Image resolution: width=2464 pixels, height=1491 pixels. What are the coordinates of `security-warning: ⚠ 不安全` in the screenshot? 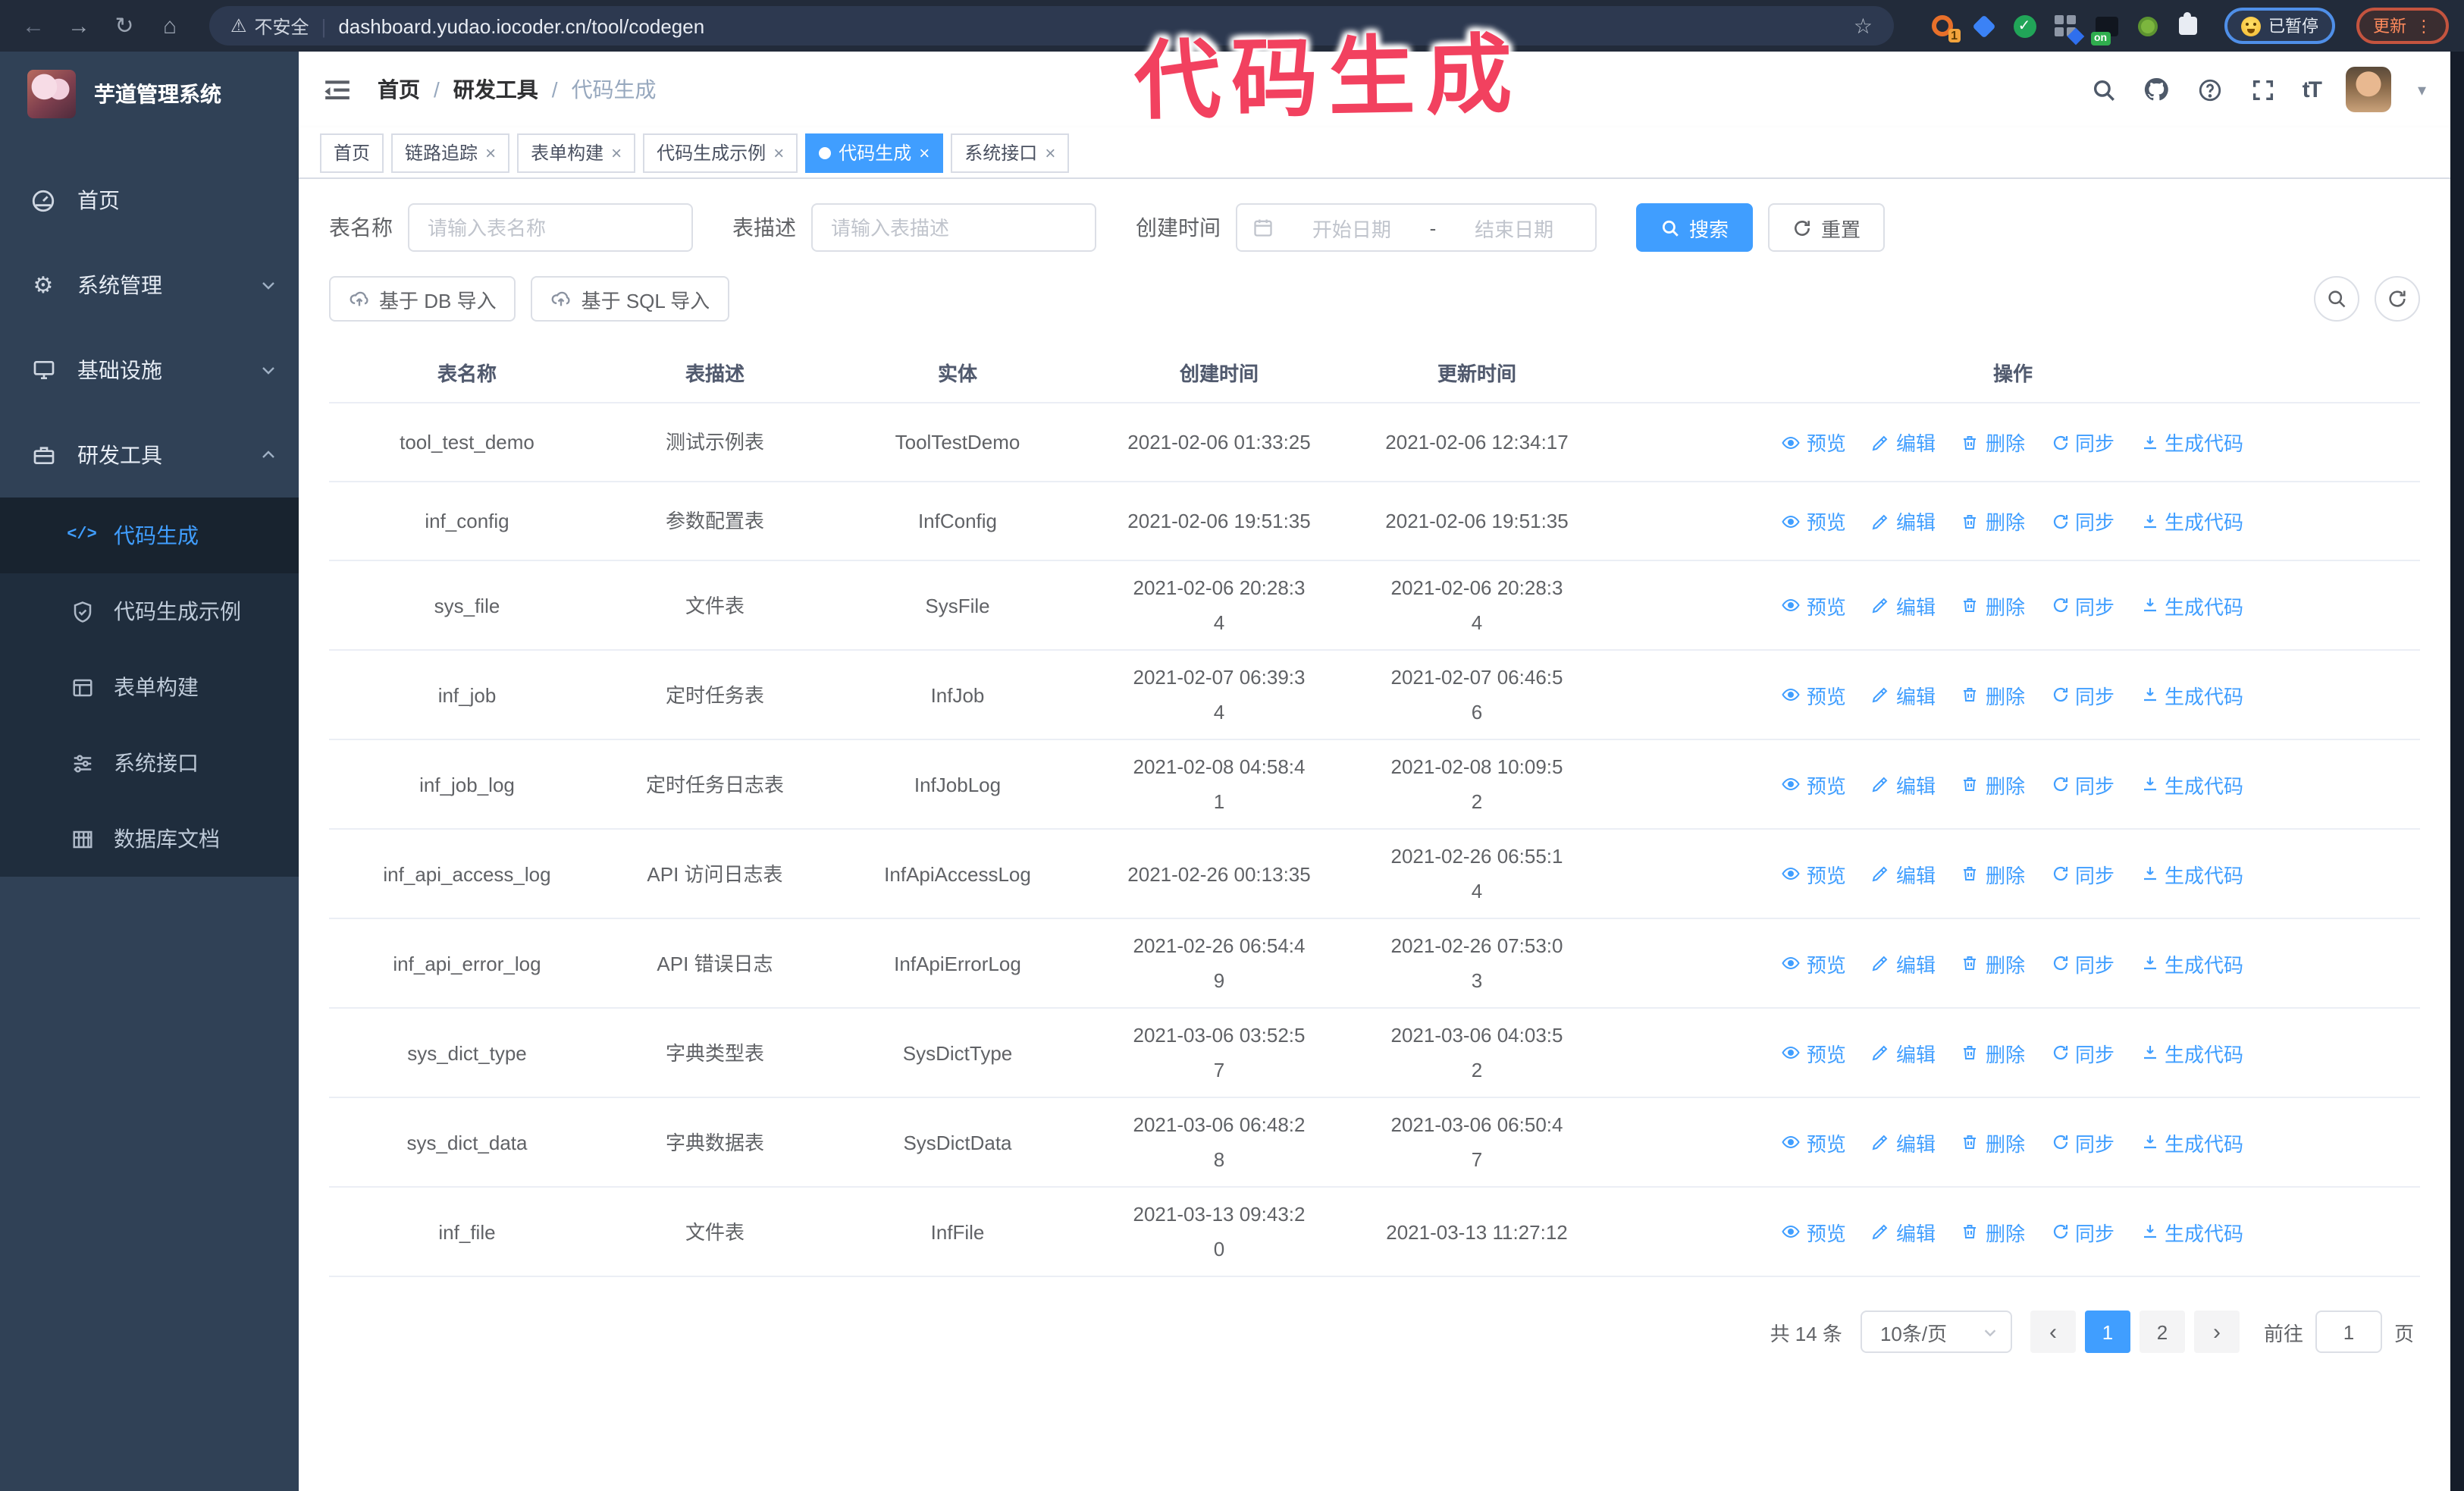 It's located at (269, 26).